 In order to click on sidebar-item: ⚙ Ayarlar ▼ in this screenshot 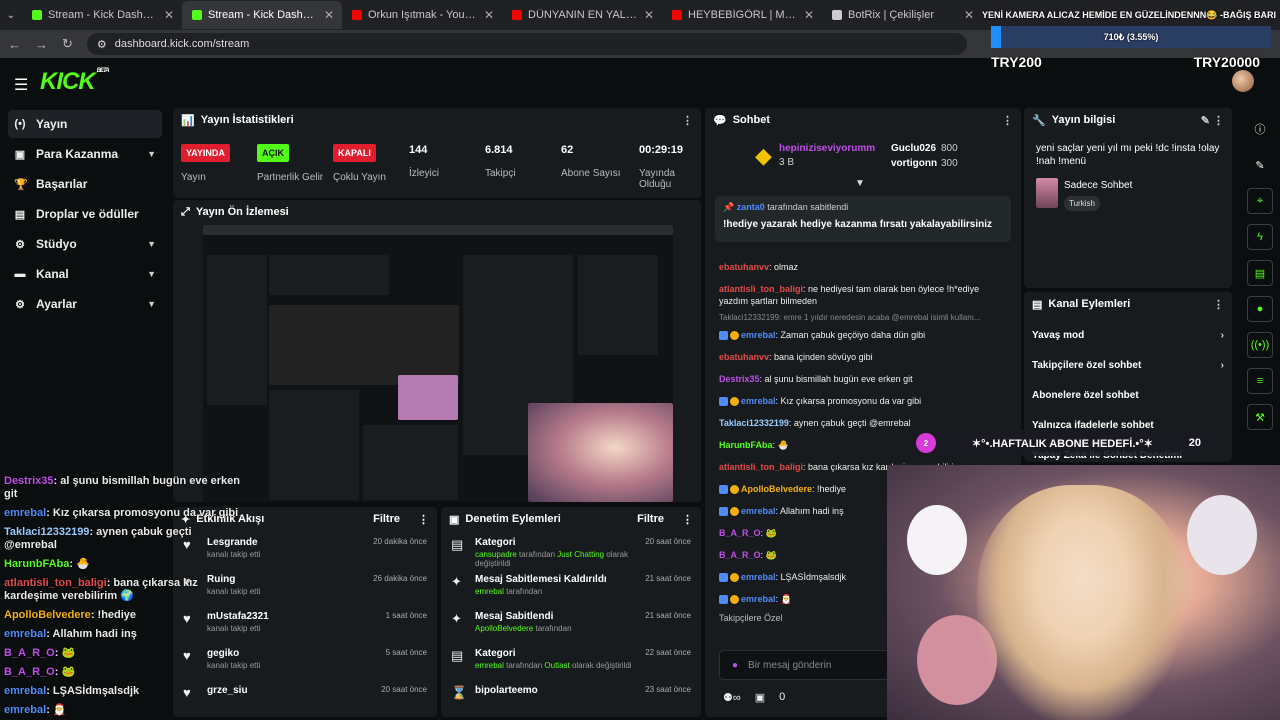, I will do `click(85, 304)`.